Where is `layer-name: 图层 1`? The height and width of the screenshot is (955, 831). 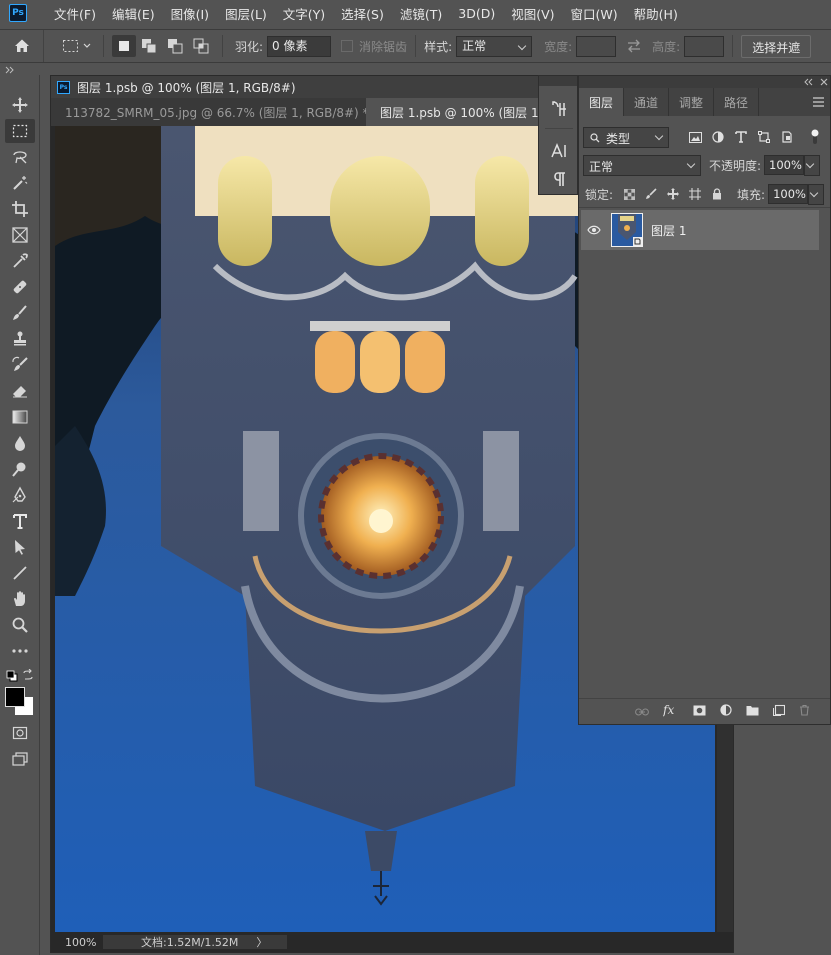
layer-name: 图层 1 is located at coordinates (668, 230).